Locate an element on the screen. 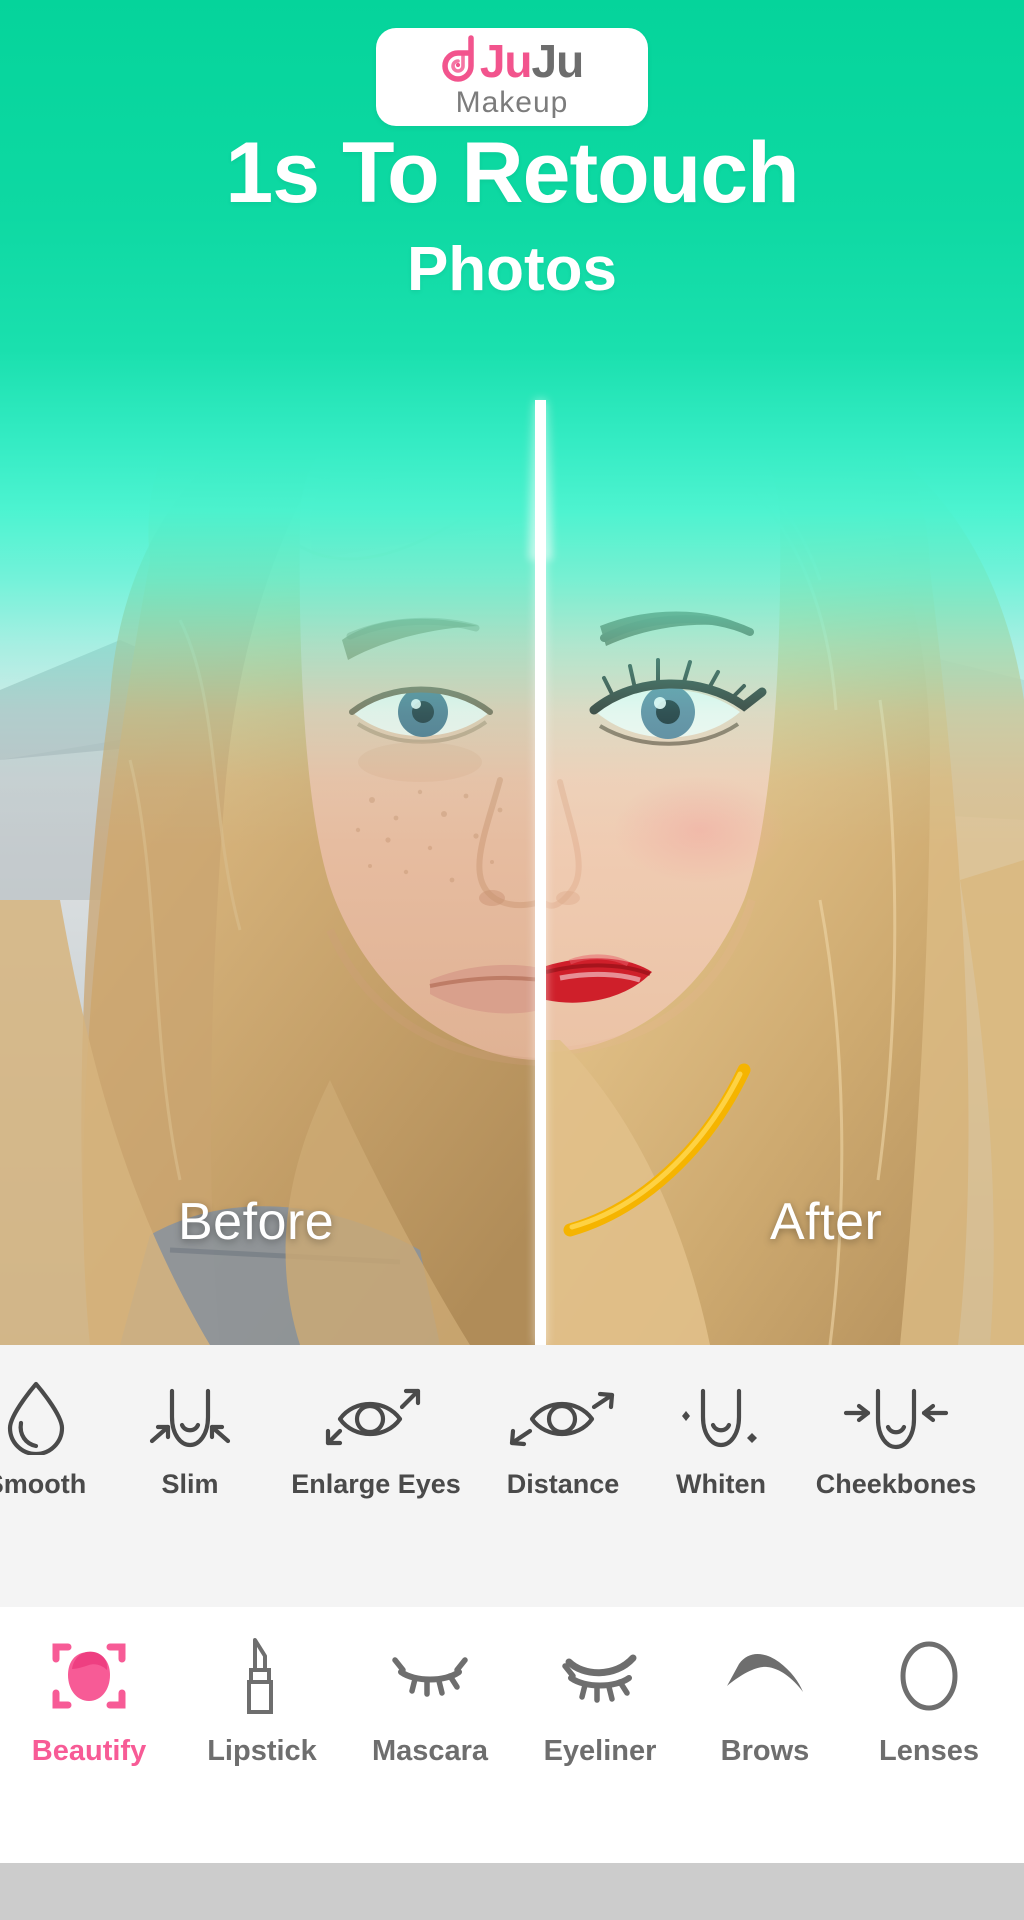  tool-label: Smooth is located at coordinates (43, 1484).